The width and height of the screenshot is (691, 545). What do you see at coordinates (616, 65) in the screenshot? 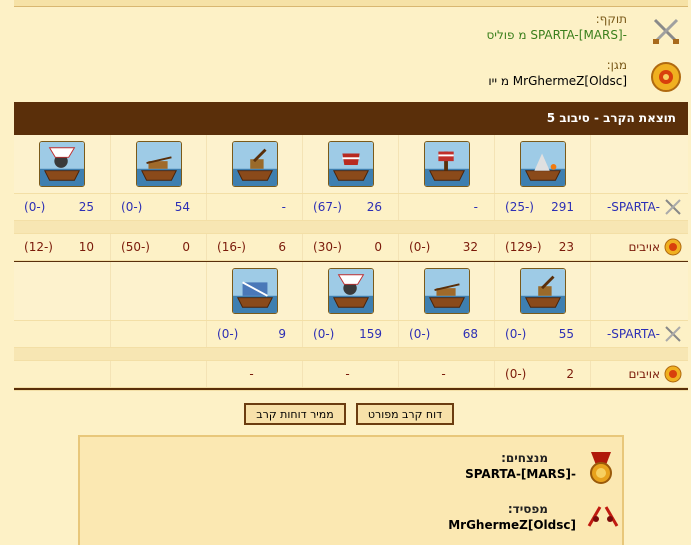
I see `defender-label: מגן:` at bounding box center [616, 65].